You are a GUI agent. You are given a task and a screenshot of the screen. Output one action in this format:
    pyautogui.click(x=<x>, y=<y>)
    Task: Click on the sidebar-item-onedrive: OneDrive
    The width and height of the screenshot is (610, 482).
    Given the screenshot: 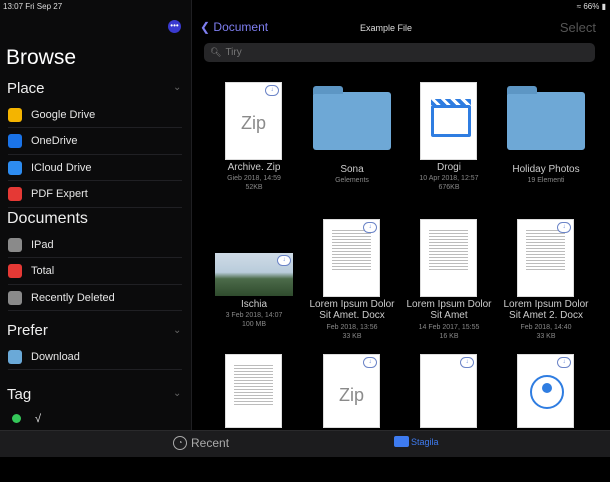 What is the action you would take?
    pyautogui.click(x=95, y=142)
    